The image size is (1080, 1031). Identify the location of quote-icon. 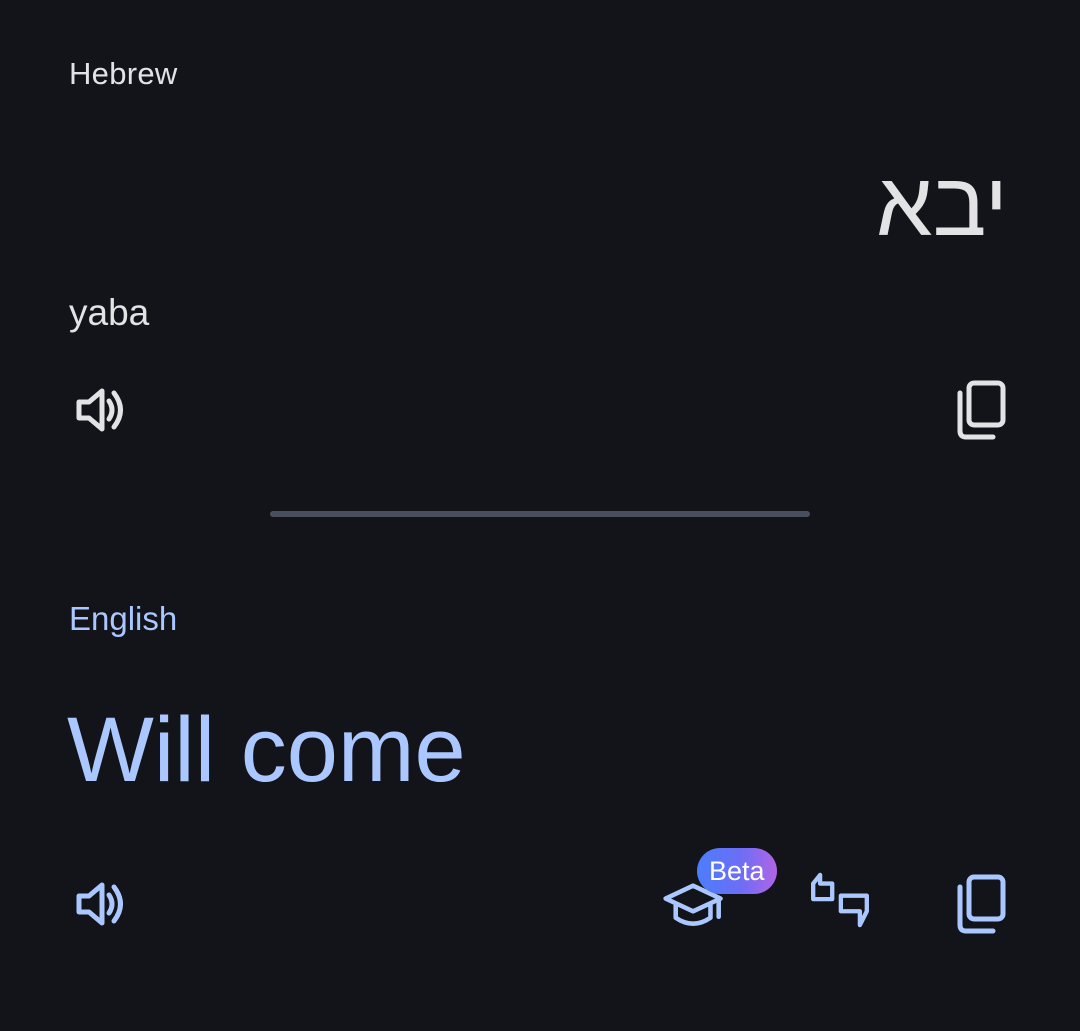
(840, 900).